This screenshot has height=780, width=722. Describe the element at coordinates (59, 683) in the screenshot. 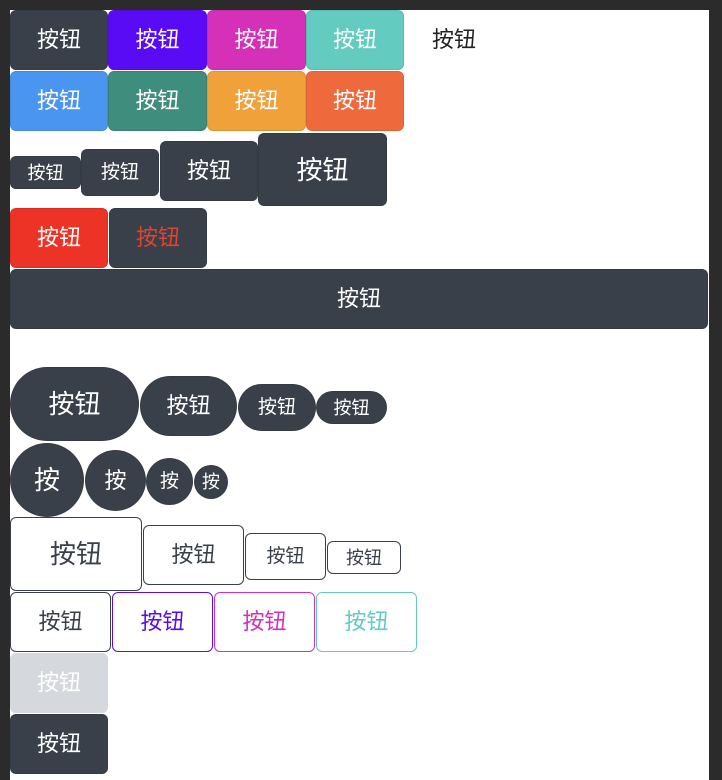

I see `disabled-button: 按钮` at that location.